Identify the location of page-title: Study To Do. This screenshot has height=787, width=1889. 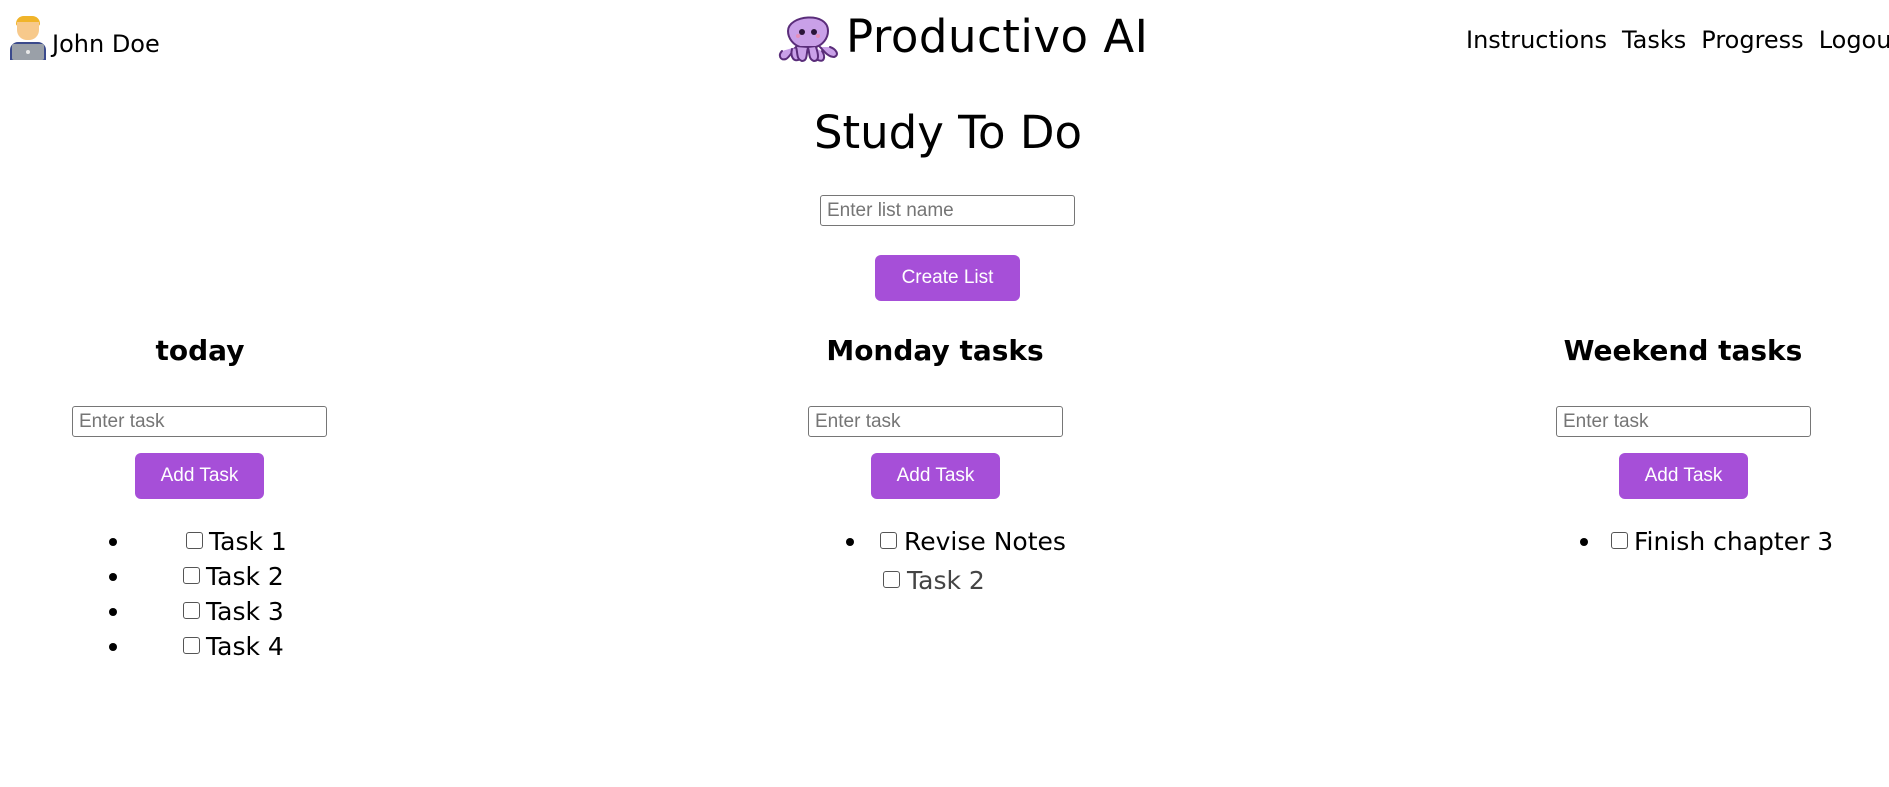
(948, 132).